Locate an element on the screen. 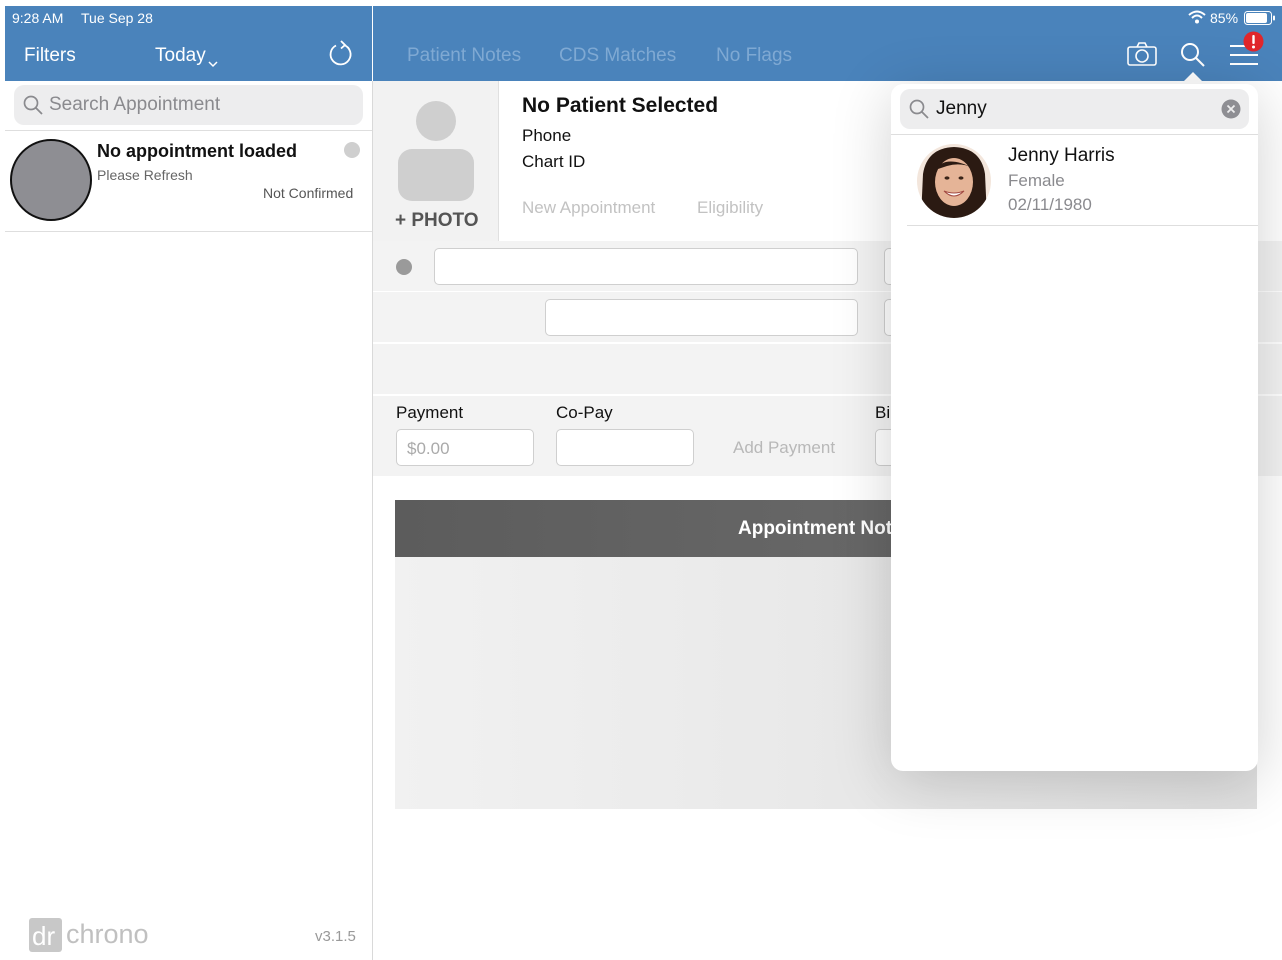 Image resolution: width=1282 pixels, height=960 pixels. avatar is located at coordinates (51, 180).